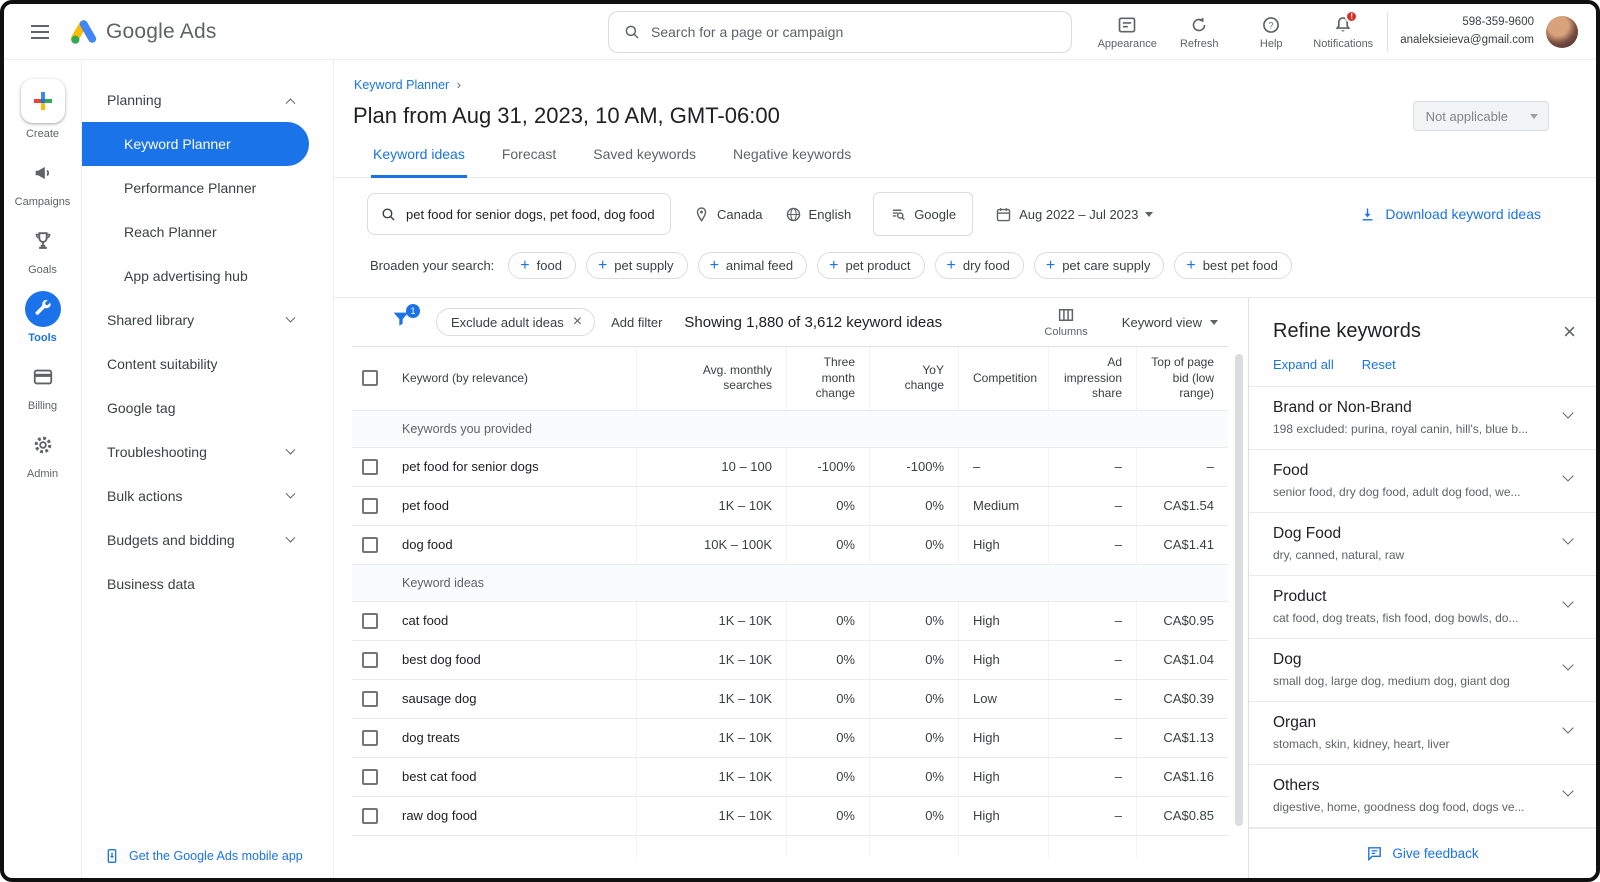 Image resolution: width=1600 pixels, height=882 pixels. I want to click on broaden-chip: + dry food, so click(979, 265).